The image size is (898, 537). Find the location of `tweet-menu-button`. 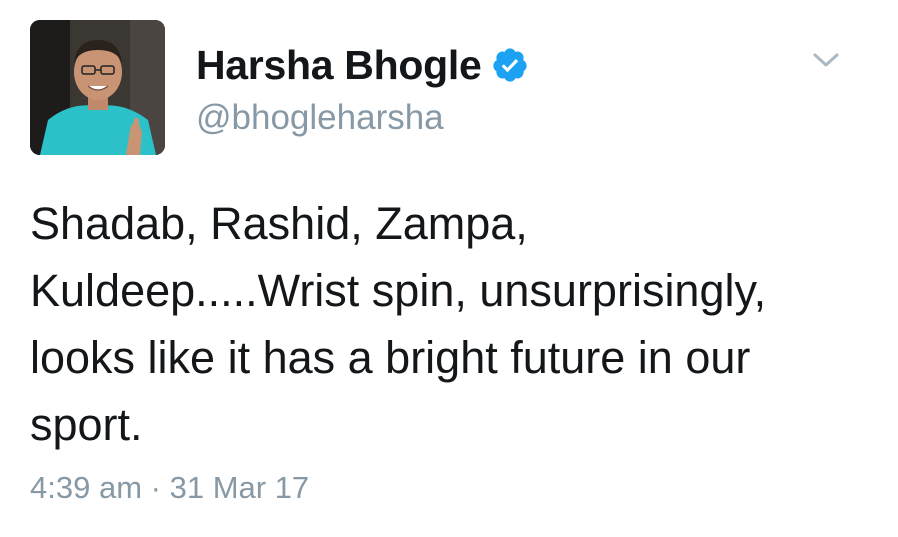

tweet-menu-button is located at coordinates (826, 60).